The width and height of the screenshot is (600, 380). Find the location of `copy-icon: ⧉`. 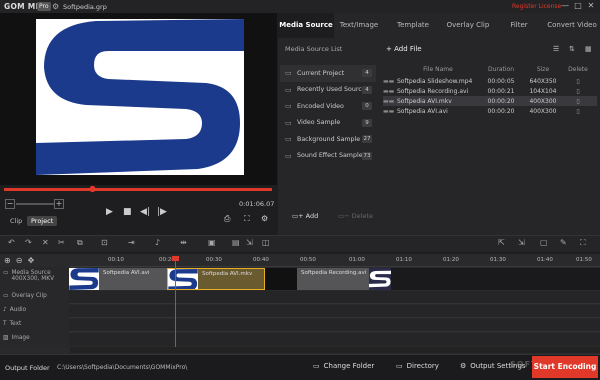

copy-icon: ⧉ is located at coordinates (80, 243).